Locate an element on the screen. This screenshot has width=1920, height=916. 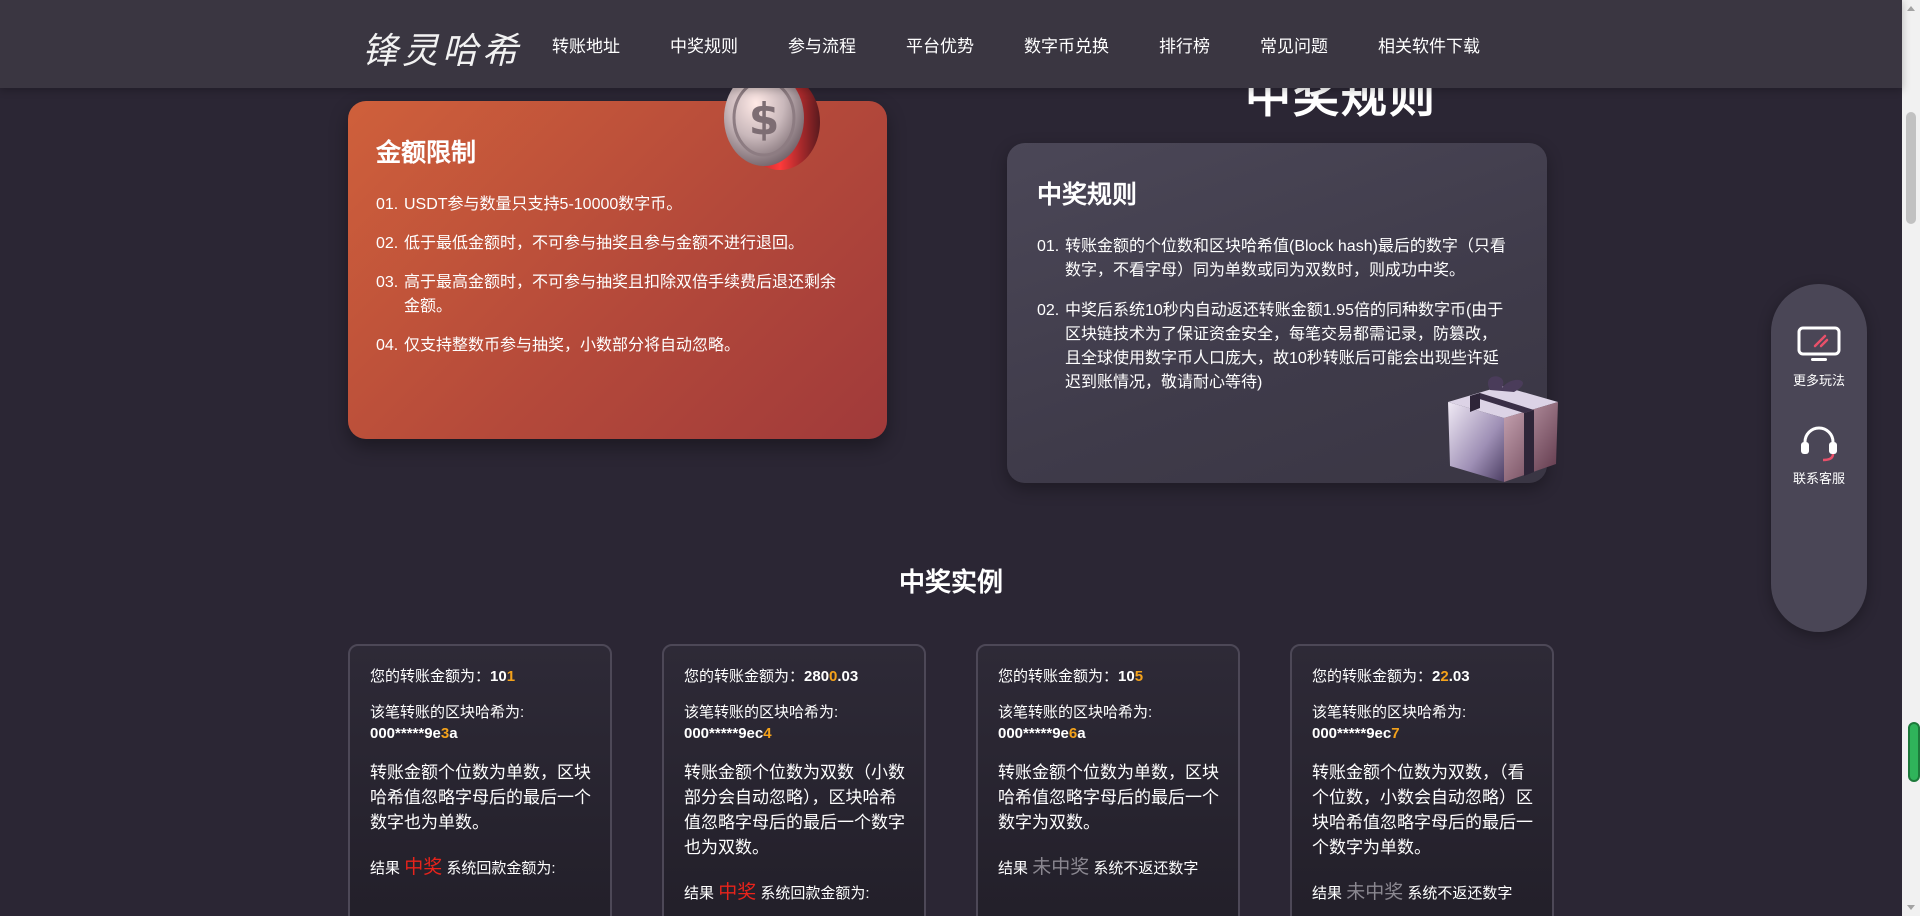
nav-leaderboard: 排行榜 is located at coordinates (1184, 44).